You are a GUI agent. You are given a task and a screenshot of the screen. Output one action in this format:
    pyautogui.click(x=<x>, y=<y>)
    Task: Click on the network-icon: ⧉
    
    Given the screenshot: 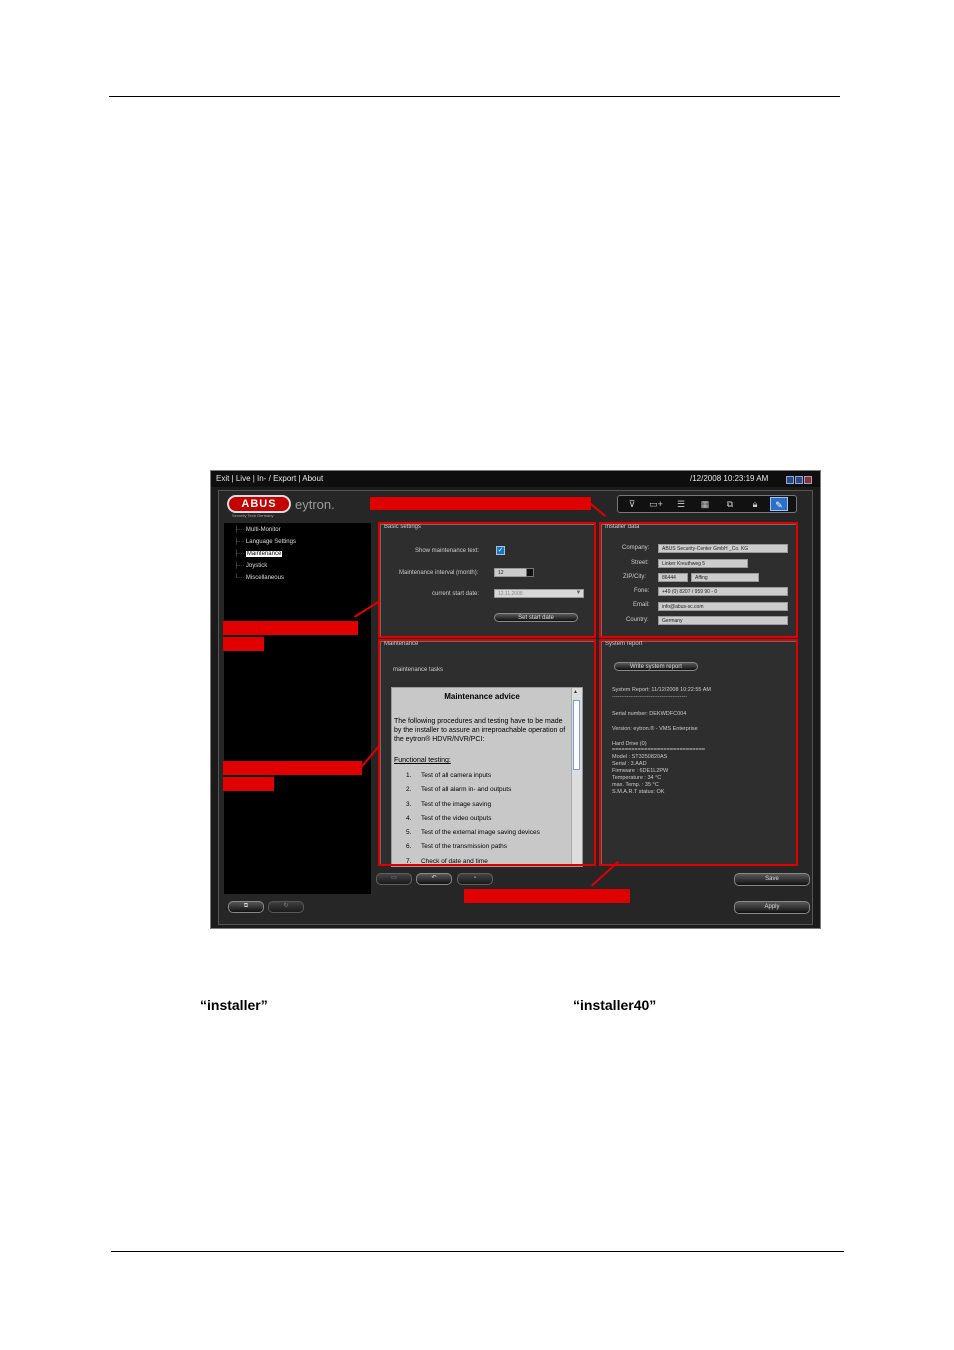 What is the action you would take?
    pyautogui.click(x=730, y=504)
    